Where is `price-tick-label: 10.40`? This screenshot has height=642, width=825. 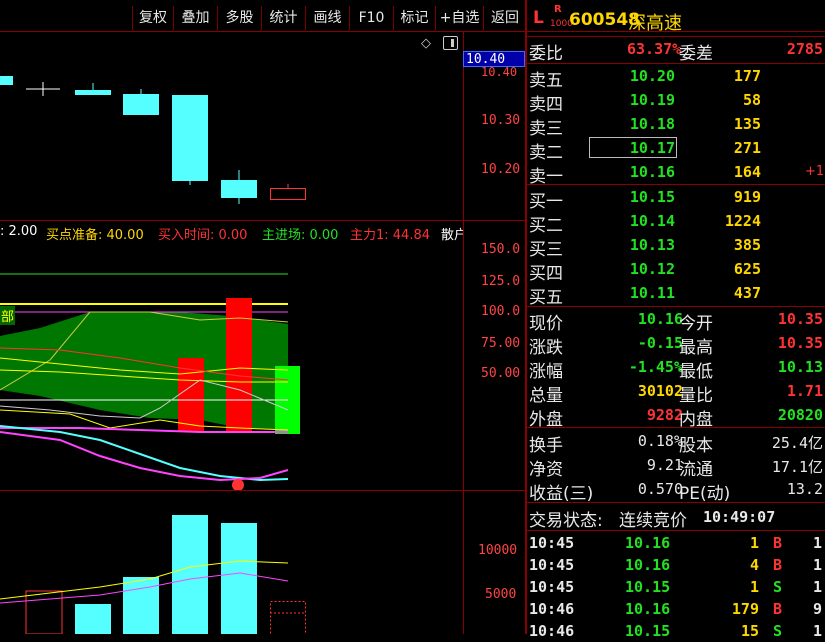 price-tick-label: 10.40 is located at coordinates (499, 72).